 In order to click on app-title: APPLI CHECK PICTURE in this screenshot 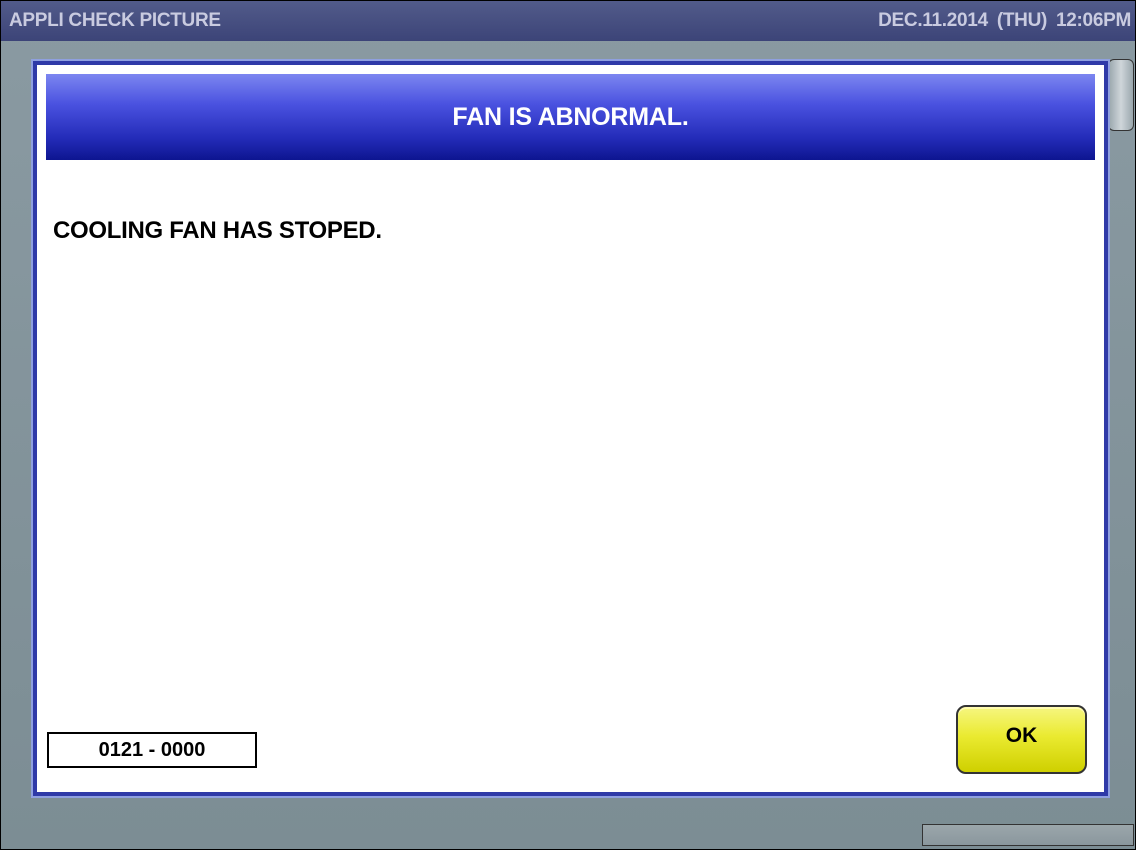, I will do `click(115, 20)`.